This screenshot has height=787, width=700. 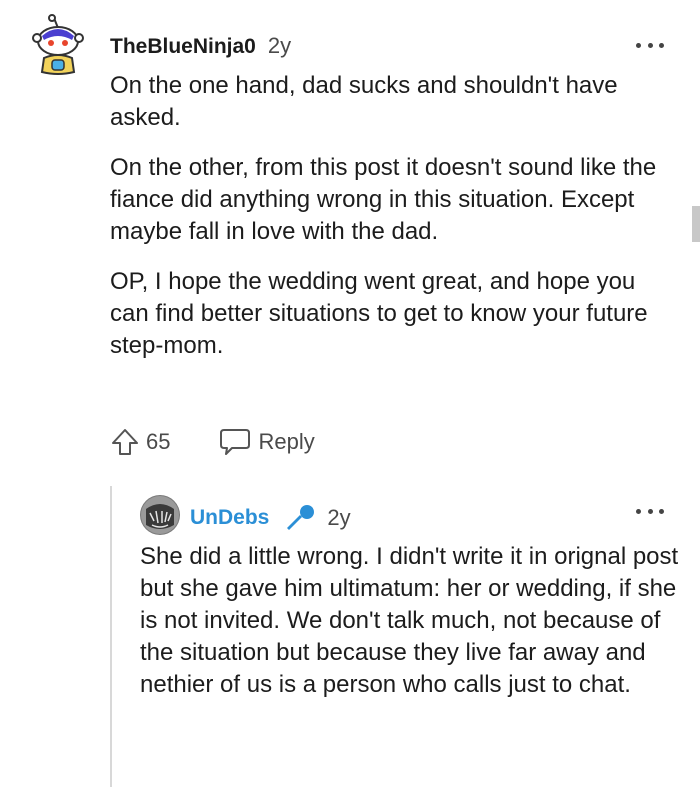 I want to click on snoo-avatar-icon, so click(x=58, y=45).